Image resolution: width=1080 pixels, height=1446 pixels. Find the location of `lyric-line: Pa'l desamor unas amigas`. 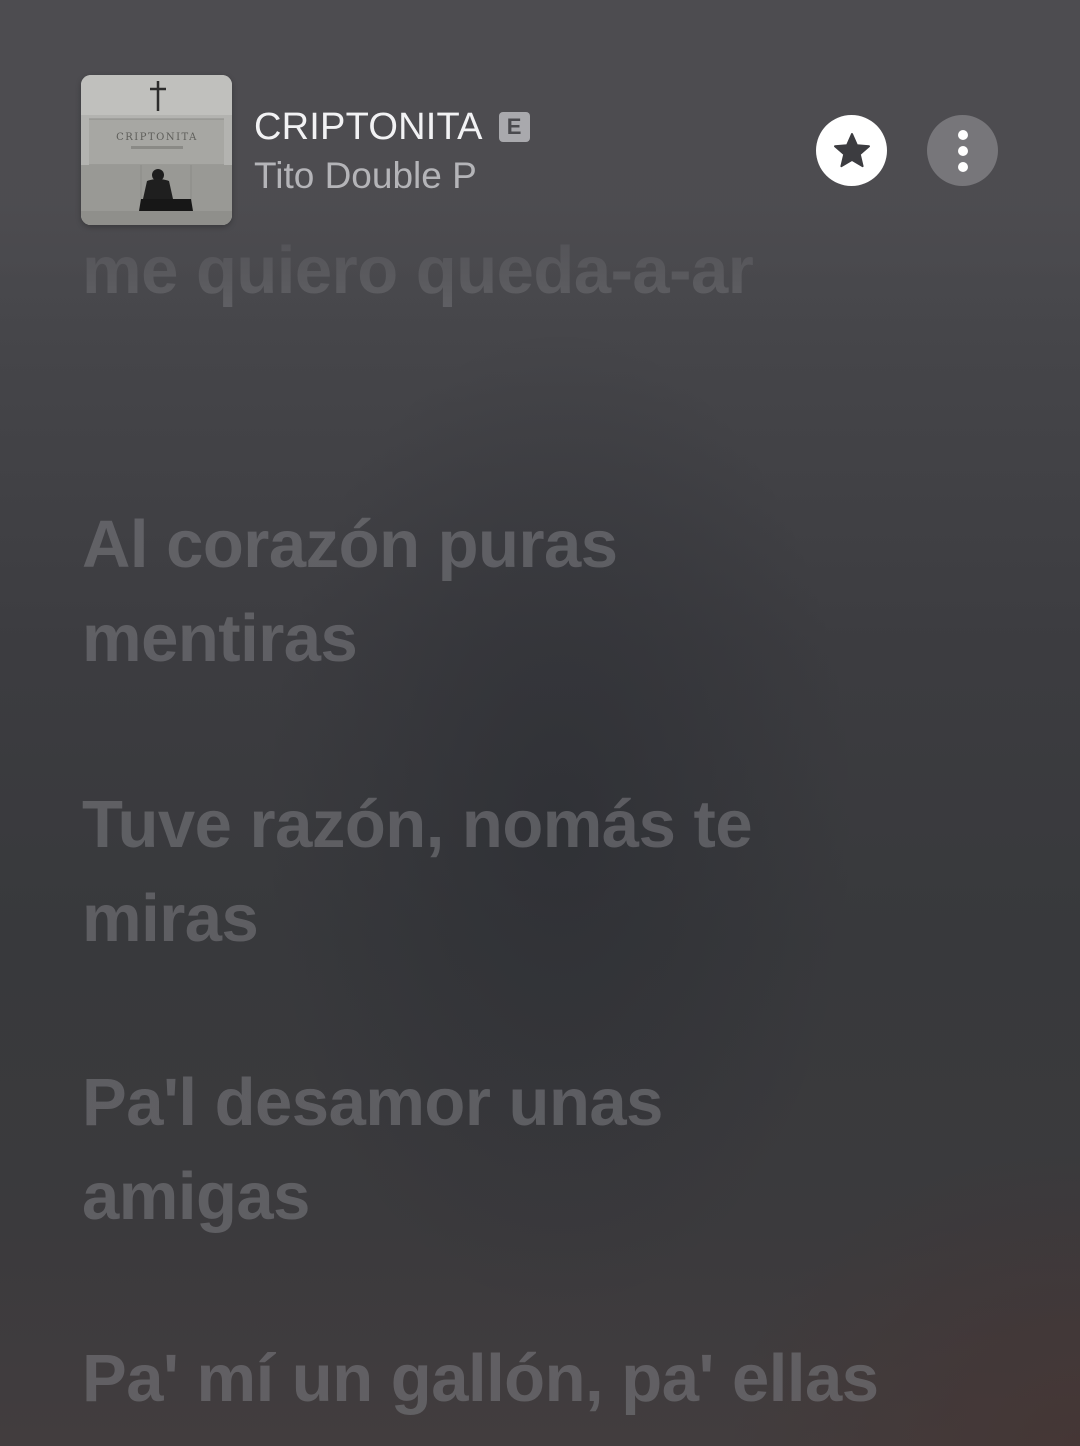

lyric-line: Pa'l desamor unas amigas is located at coordinates (432, 1150).